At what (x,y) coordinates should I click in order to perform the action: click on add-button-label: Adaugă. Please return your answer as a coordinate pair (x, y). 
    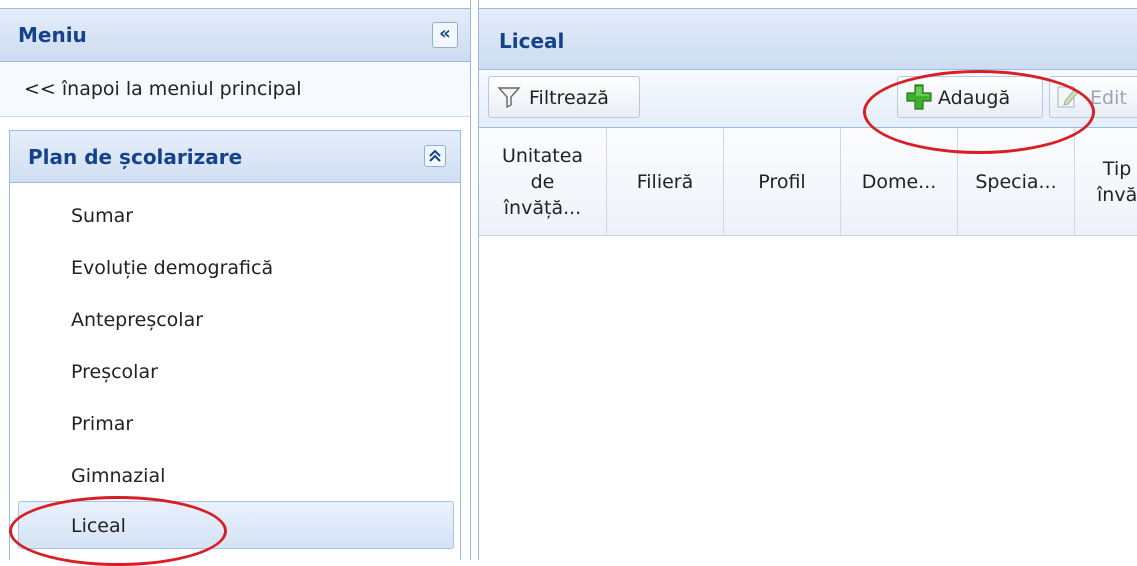
    Looking at the image, I should click on (974, 98).